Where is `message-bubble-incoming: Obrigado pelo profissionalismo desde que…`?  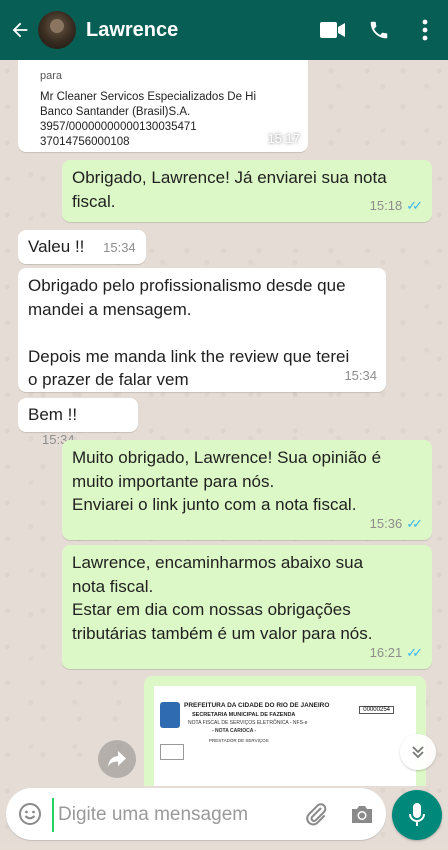
message-bubble-incoming: Obrigado pelo profissionalismo desde que… is located at coordinates (202, 330).